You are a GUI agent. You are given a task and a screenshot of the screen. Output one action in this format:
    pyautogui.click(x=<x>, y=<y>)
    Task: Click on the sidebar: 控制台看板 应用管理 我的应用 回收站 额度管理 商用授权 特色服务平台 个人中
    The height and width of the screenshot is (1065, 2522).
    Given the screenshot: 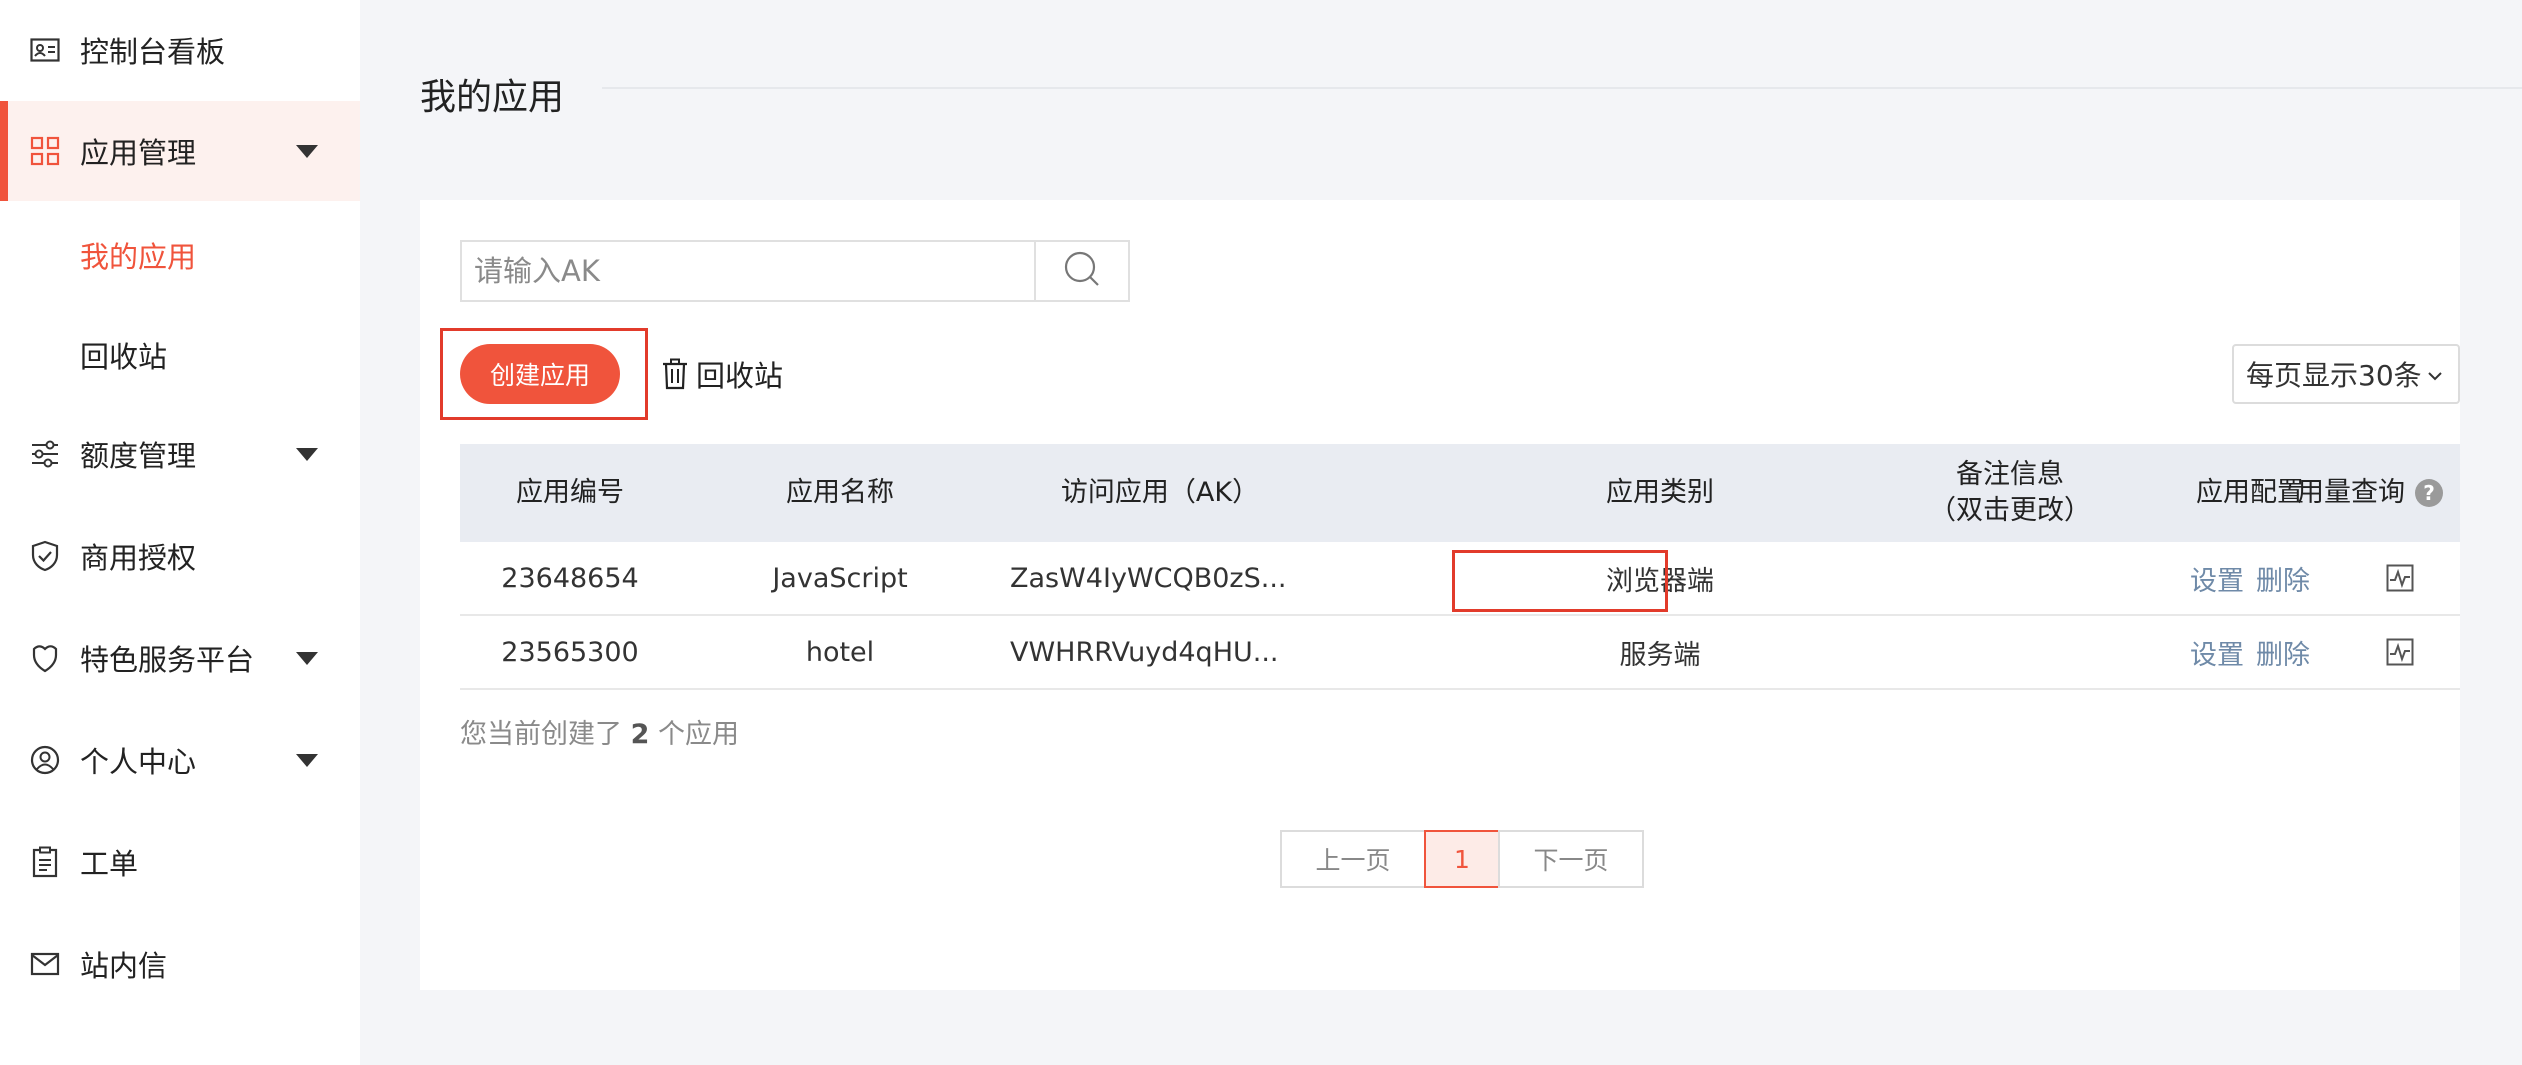 What is the action you would take?
    pyautogui.click(x=180, y=532)
    